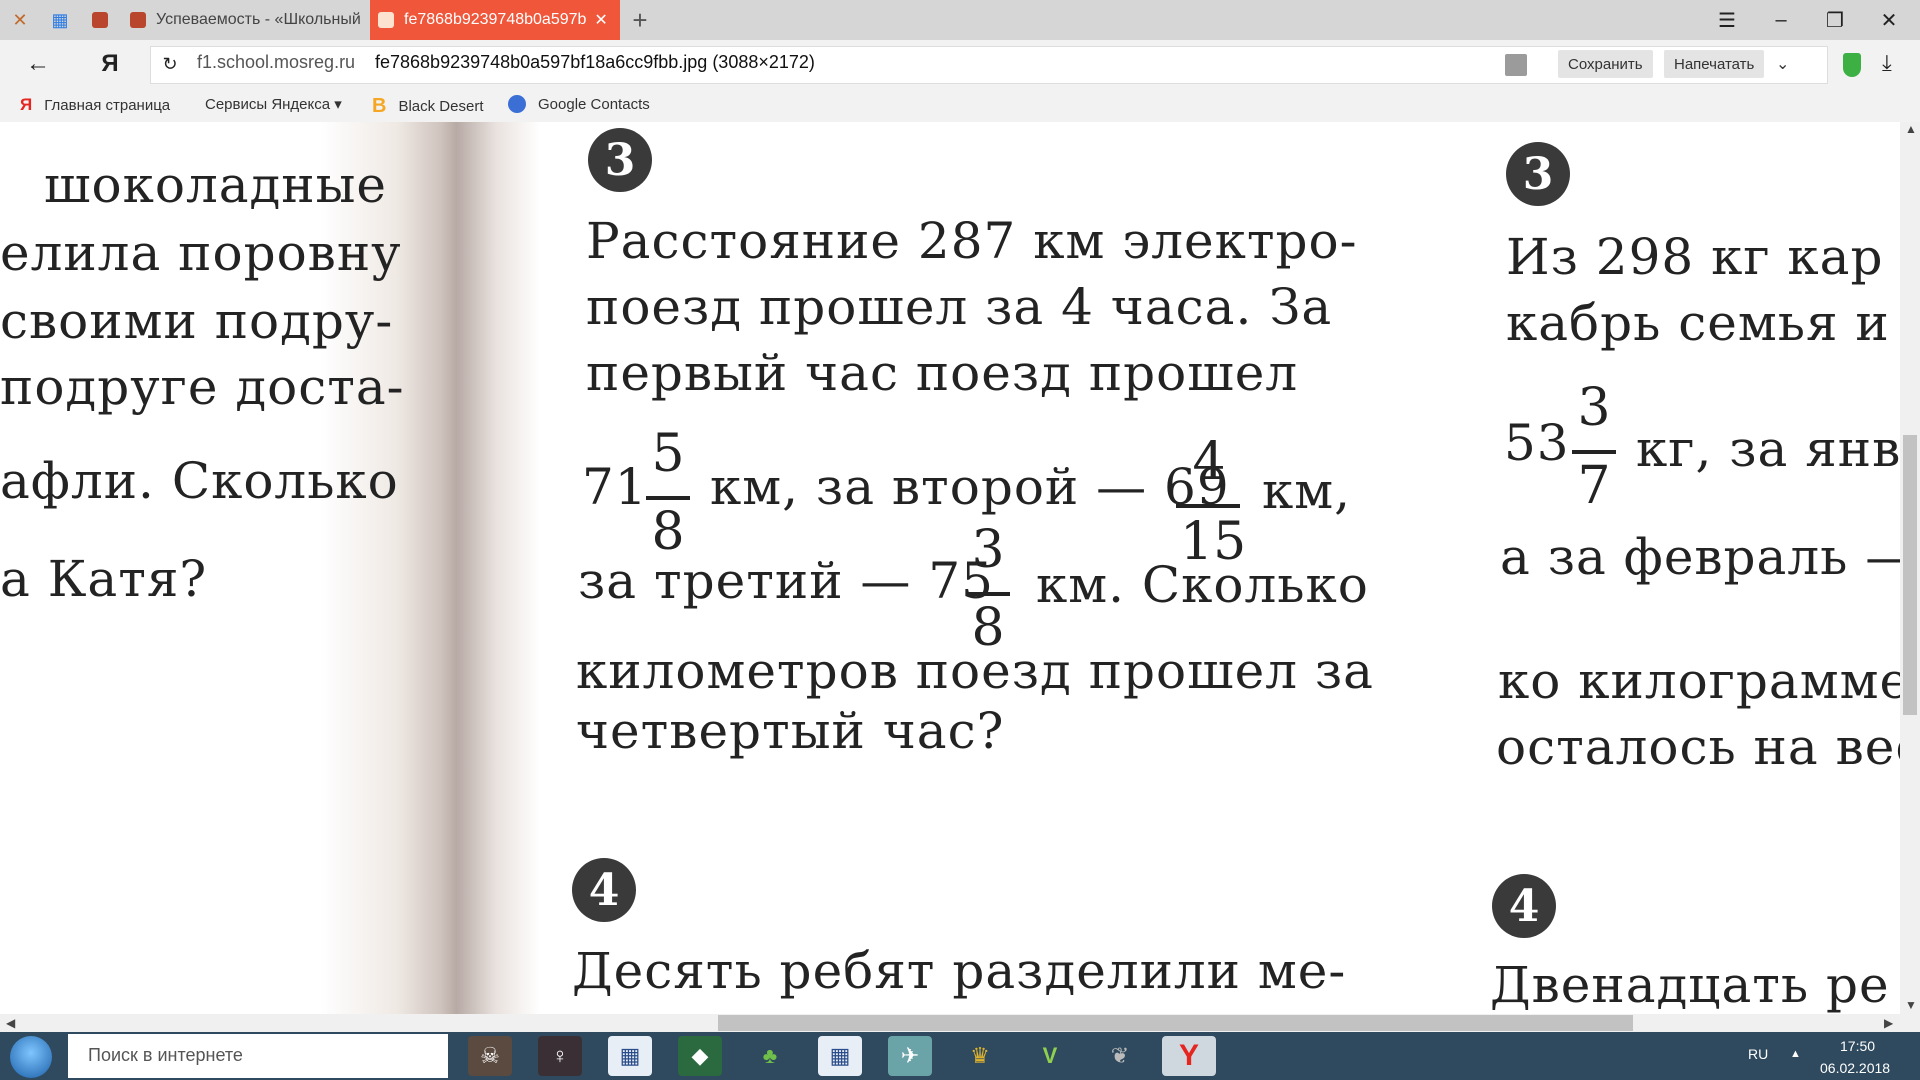 Image resolution: width=1920 pixels, height=1080 pixels. What do you see at coordinates (1175, 1023) in the screenshot?
I see `horizontal-scroll-thumb` at bounding box center [1175, 1023].